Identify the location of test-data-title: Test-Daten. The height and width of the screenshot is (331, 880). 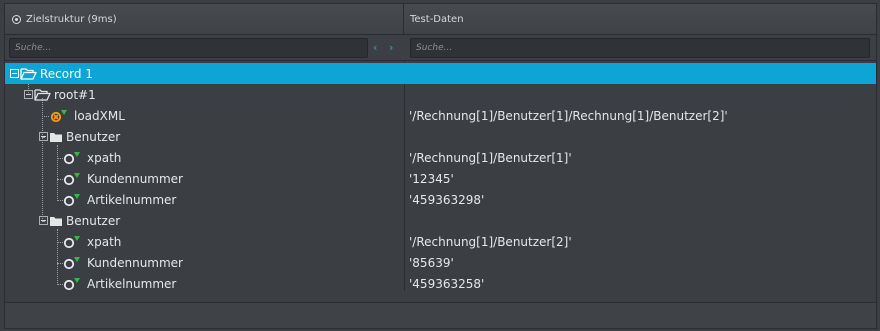
(437, 19).